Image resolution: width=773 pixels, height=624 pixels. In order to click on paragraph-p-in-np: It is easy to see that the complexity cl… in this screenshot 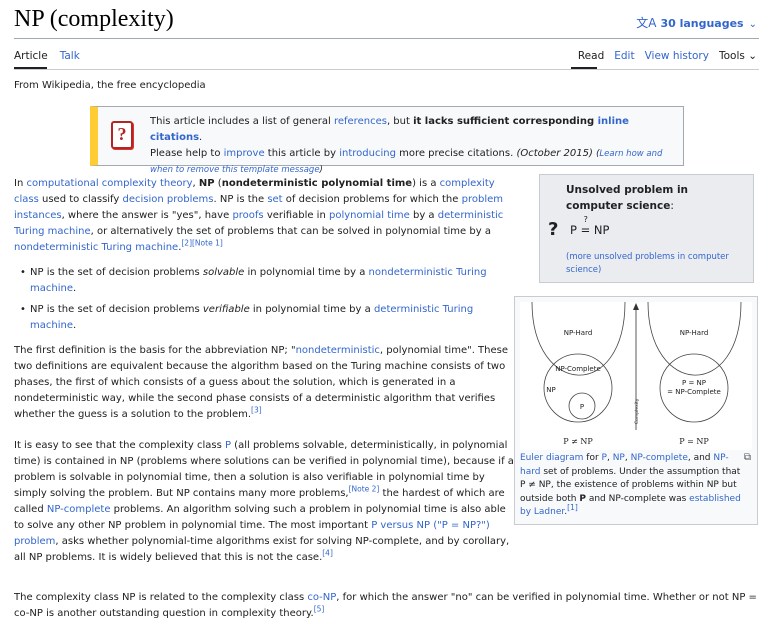, I will do `click(264, 502)`.